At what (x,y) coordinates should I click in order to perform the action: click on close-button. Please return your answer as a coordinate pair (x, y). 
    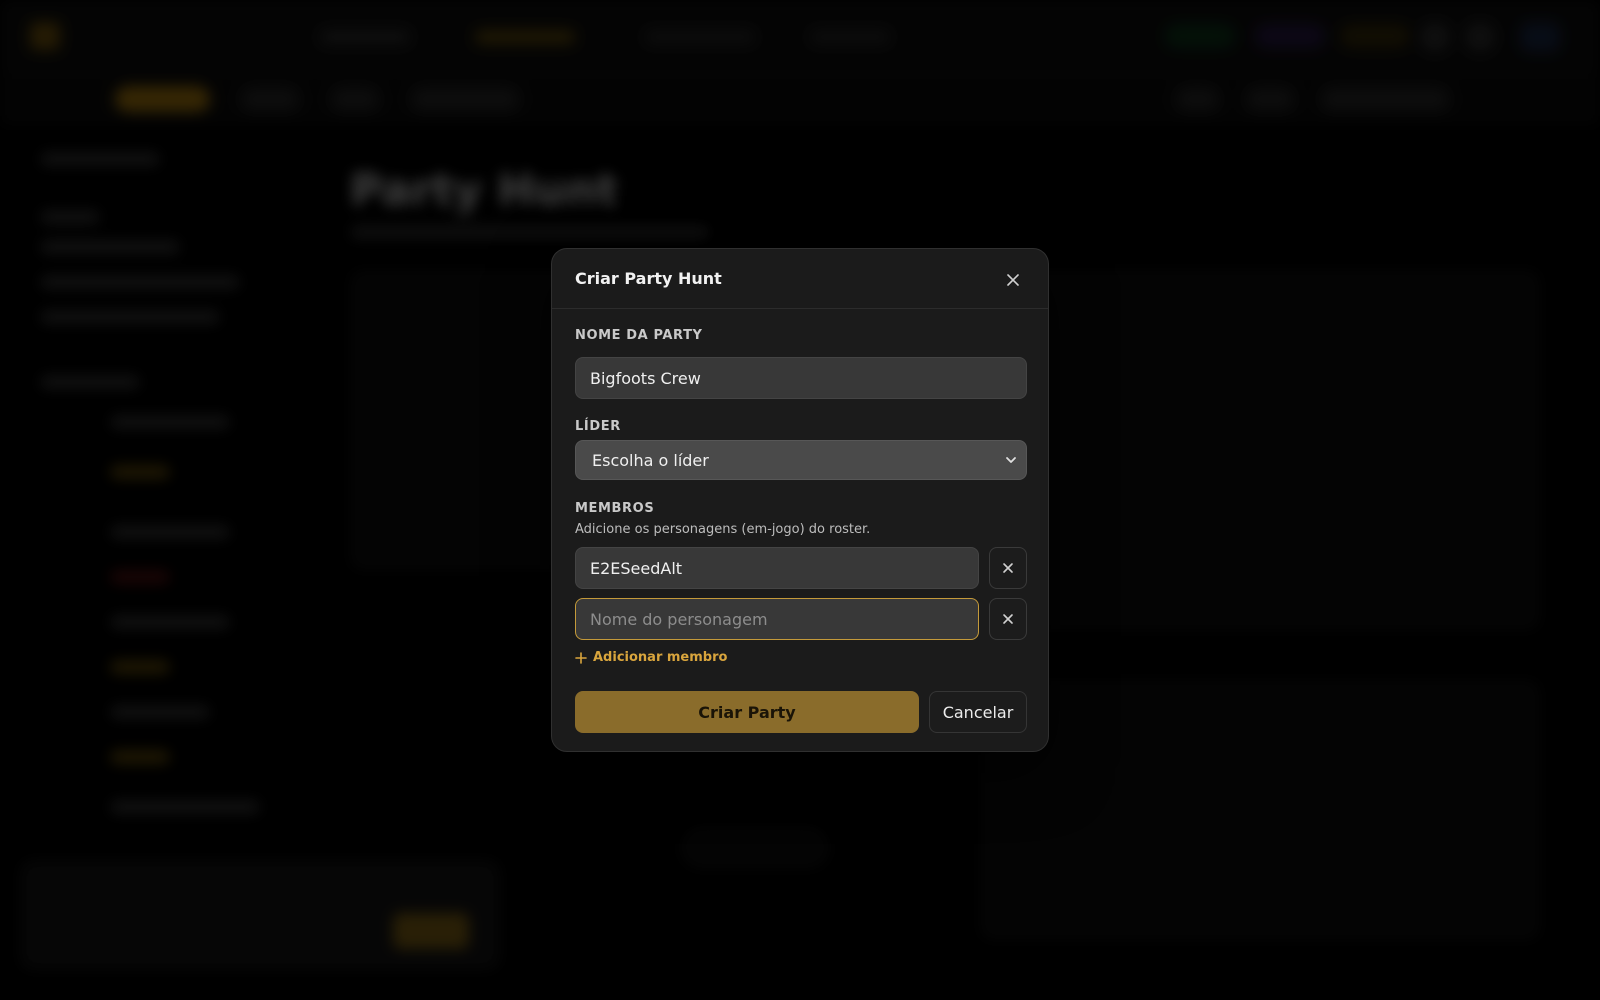
    Looking at the image, I should click on (1013, 280).